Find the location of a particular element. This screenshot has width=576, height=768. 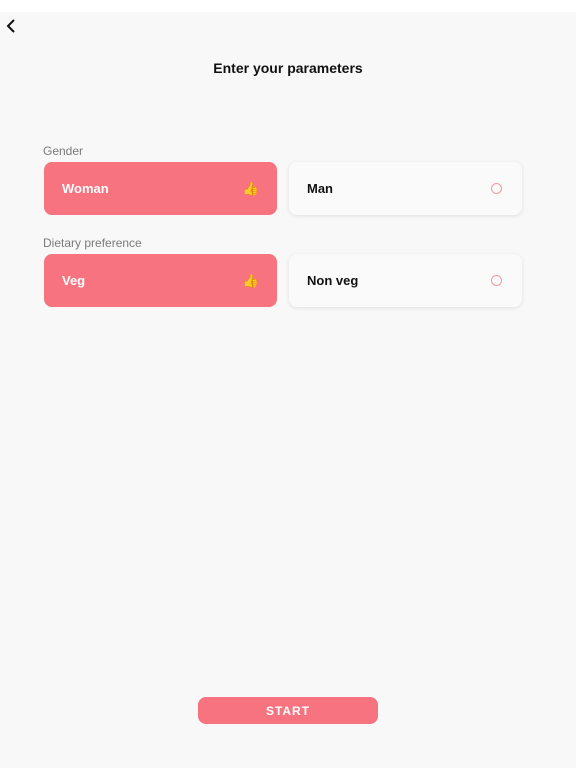

chevron-left-icon is located at coordinates (10, 26).